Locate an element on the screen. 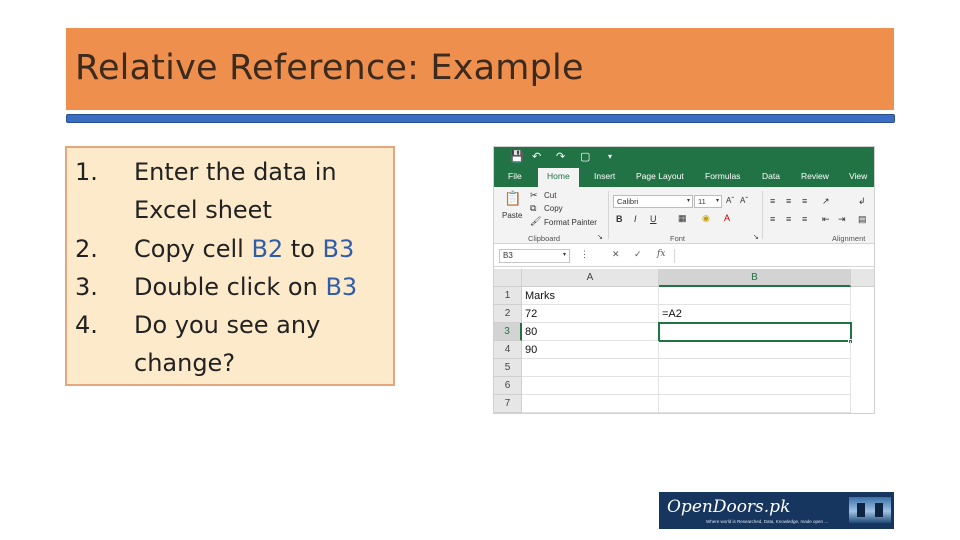  cell-a1: Marks is located at coordinates (590, 296).